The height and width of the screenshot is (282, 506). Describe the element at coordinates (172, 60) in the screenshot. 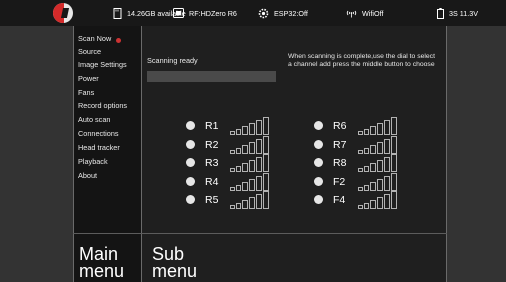

I see `scan-status: Scanning ready` at that location.